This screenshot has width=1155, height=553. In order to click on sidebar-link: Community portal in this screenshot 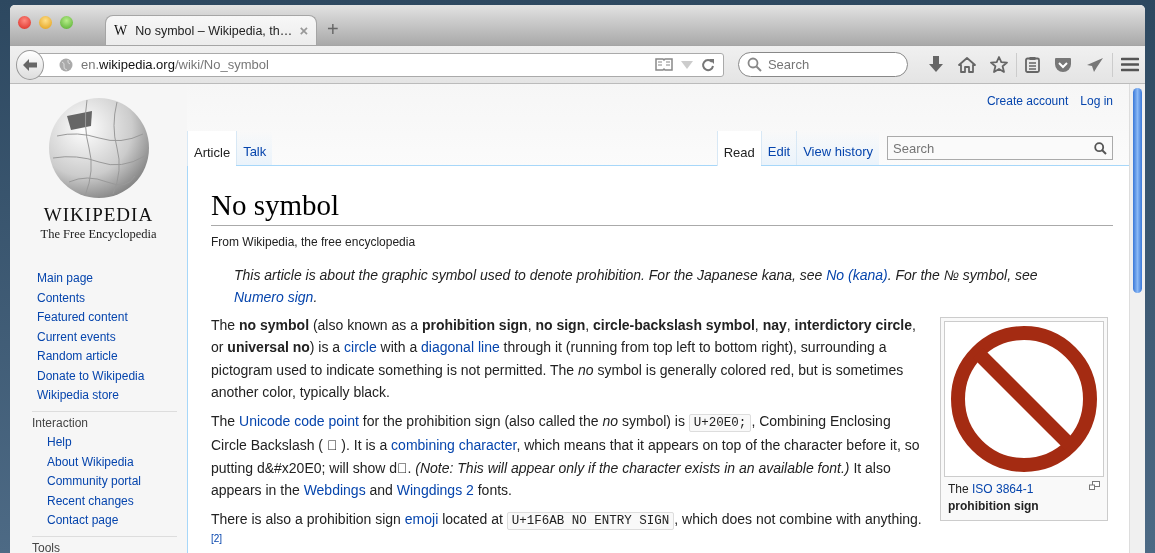, I will do `click(112, 482)`.